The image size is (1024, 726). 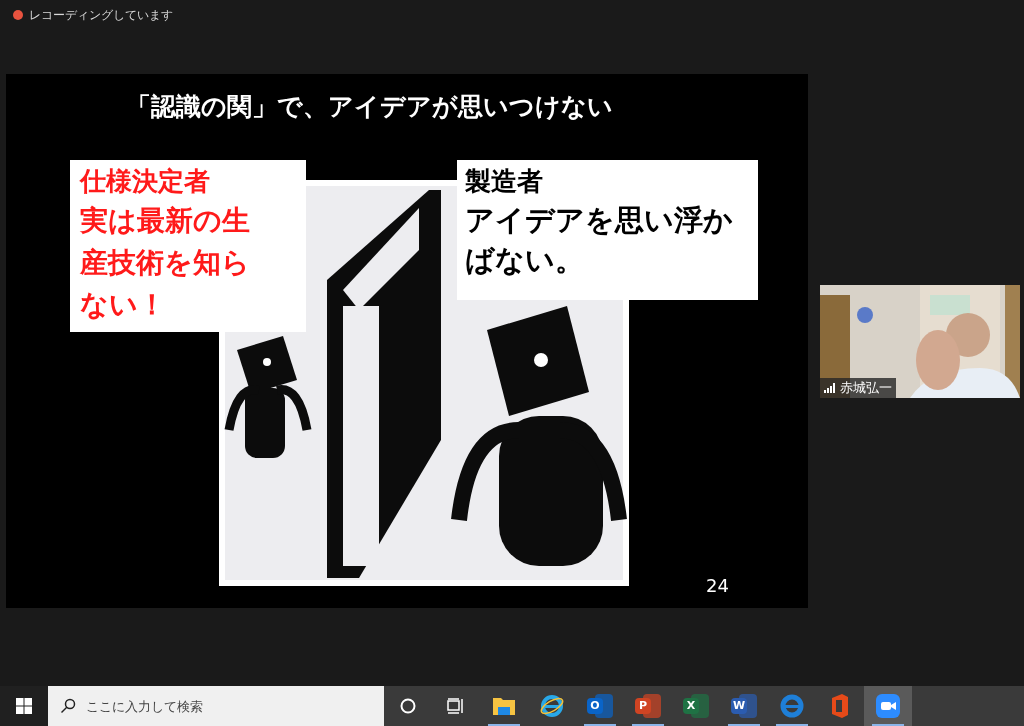 What do you see at coordinates (165, 263) in the screenshot?
I see `callout-text: 実は最新の生産技術を知らない！` at bounding box center [165, 263].